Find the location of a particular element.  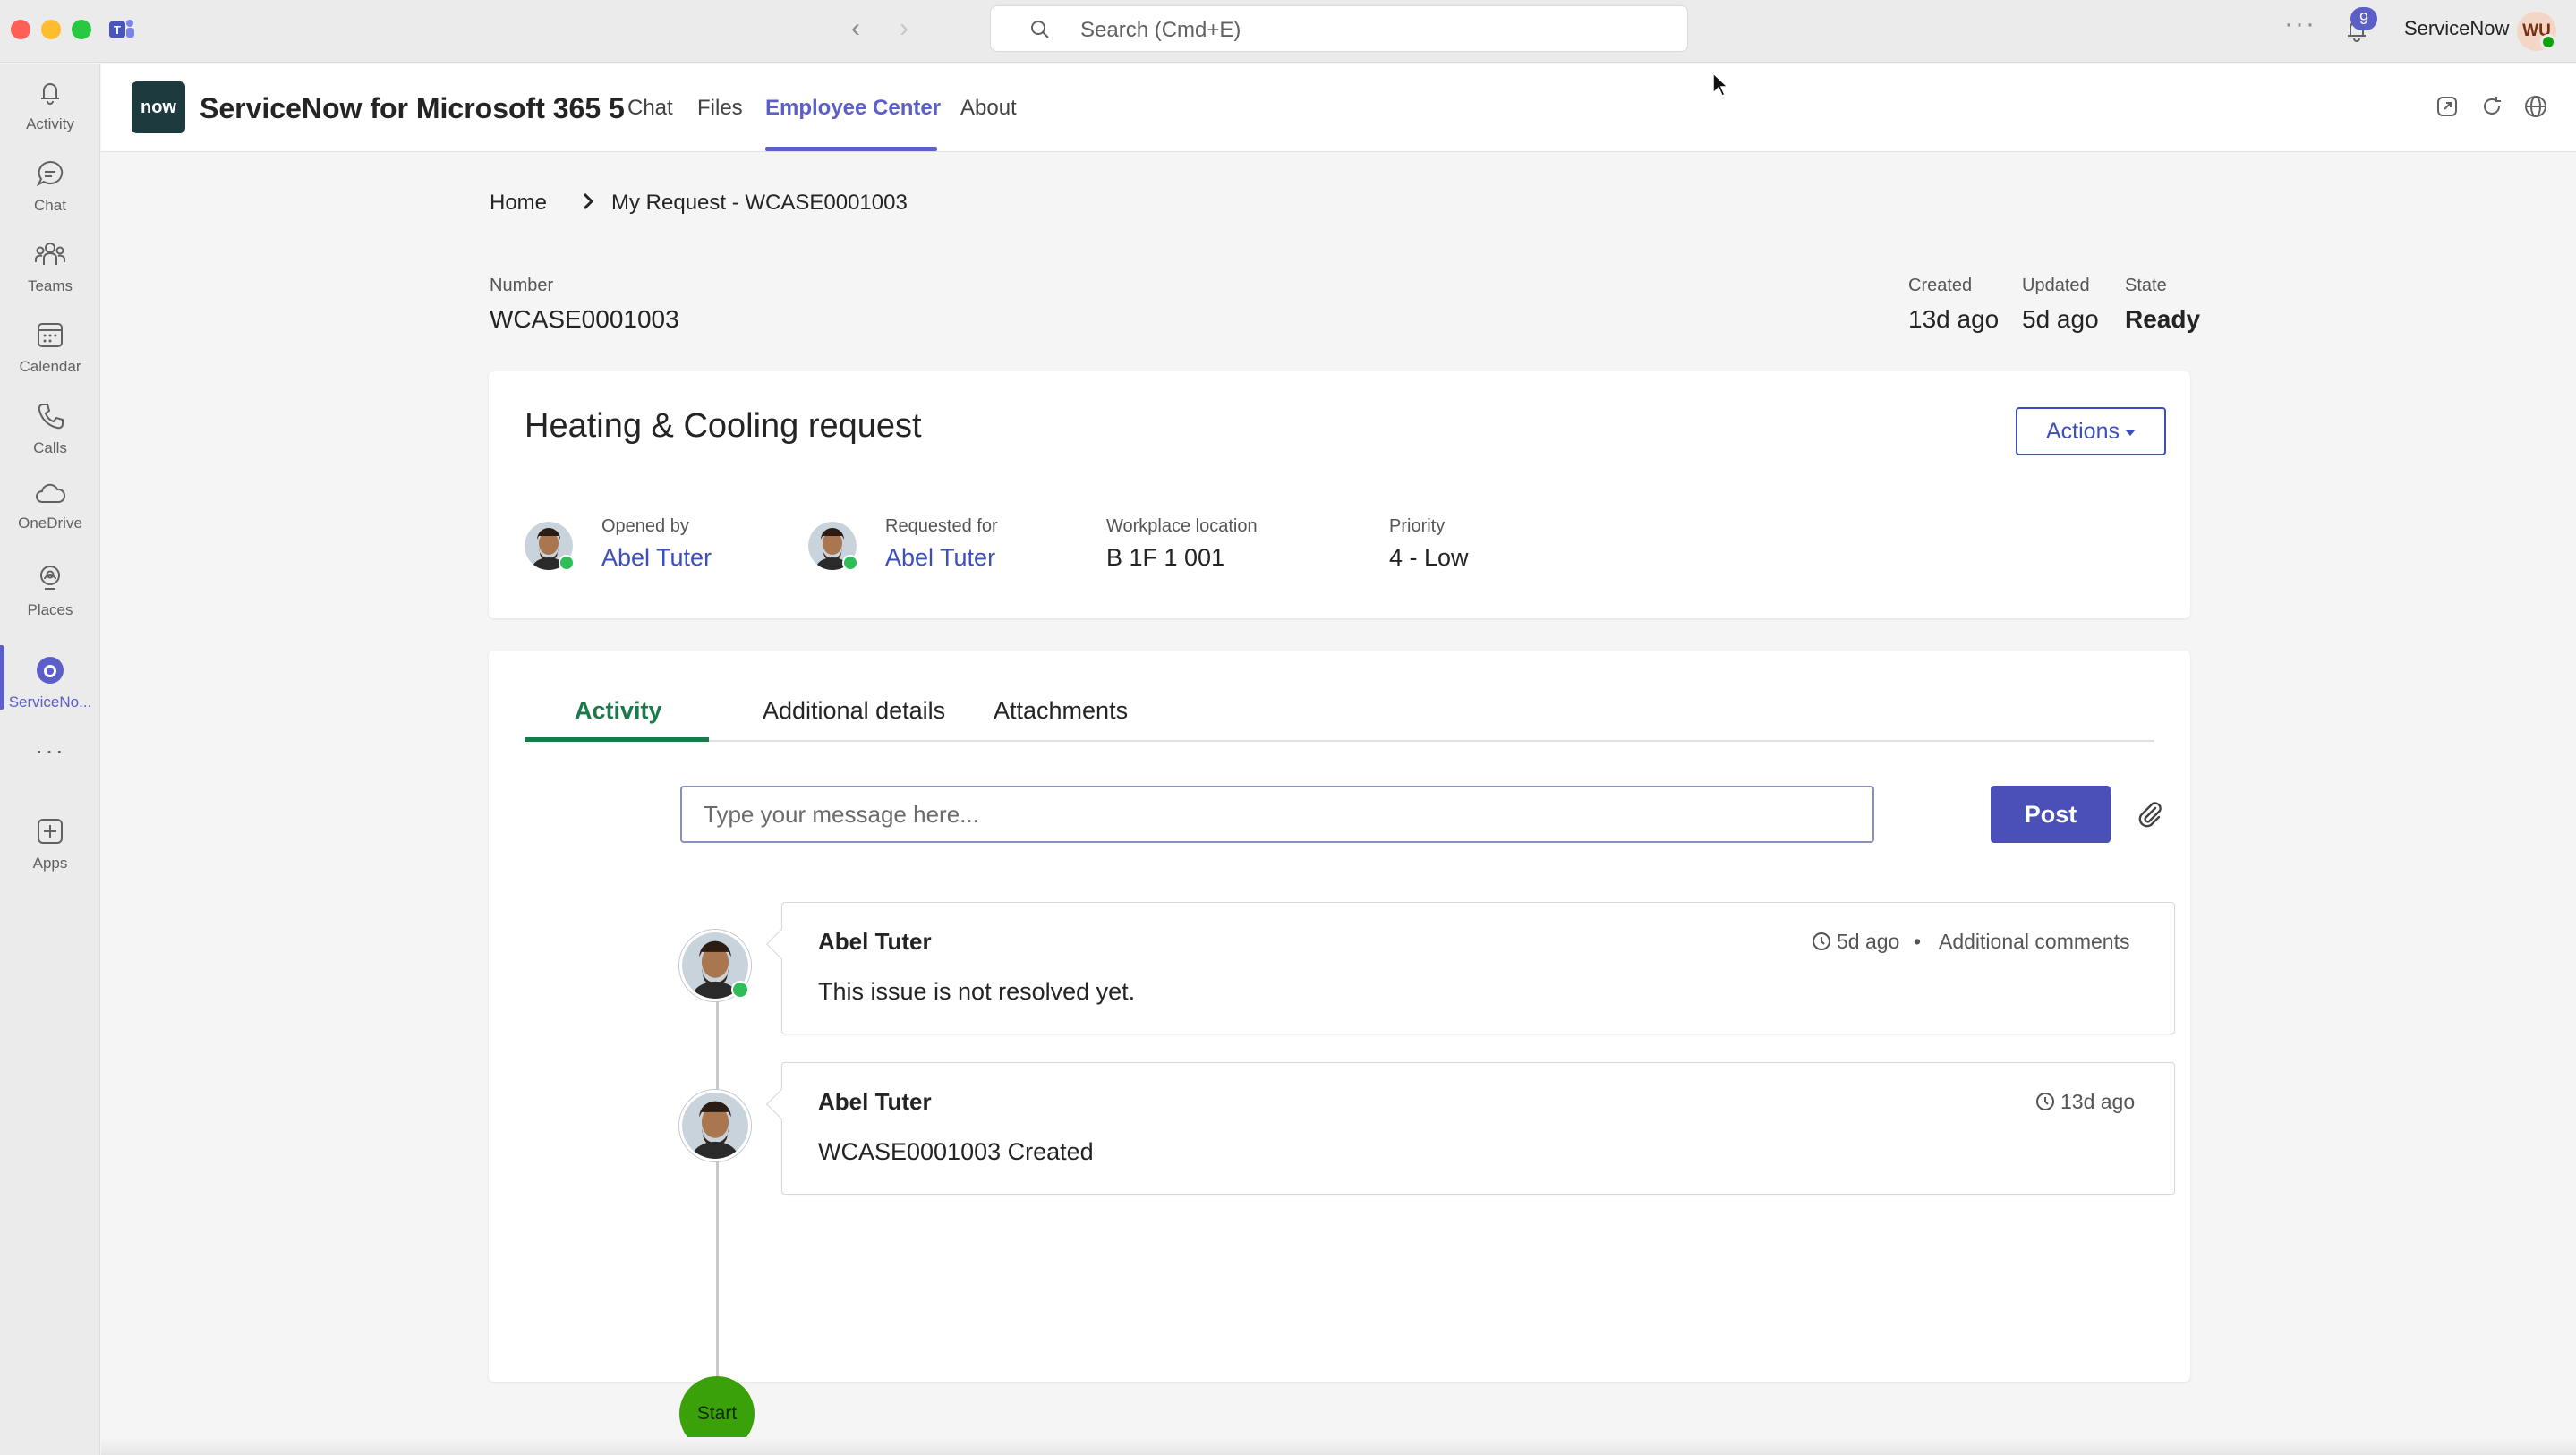

rail-label: OneDrive is located at coordinates (50, 523).